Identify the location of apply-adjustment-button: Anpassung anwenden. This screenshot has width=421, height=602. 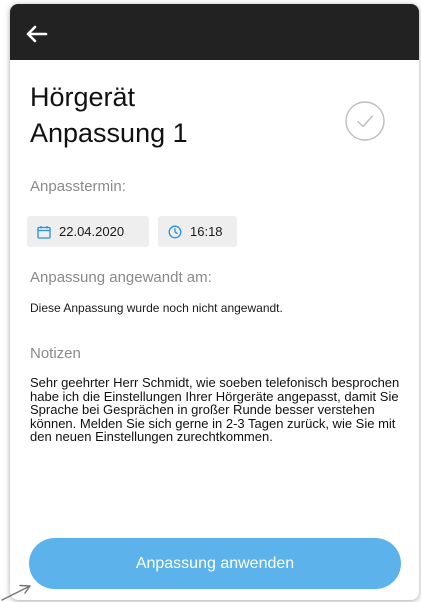
(215, 563).